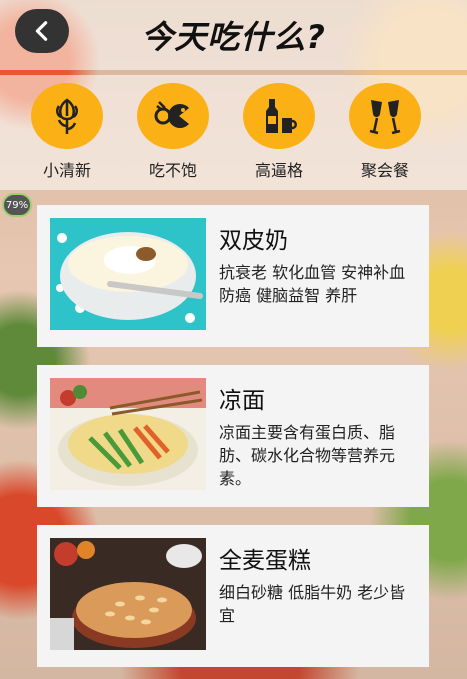 The width and height of the screenshot is (467, 679). I want to click on category-party: 聚会餐, so click(385, 132).